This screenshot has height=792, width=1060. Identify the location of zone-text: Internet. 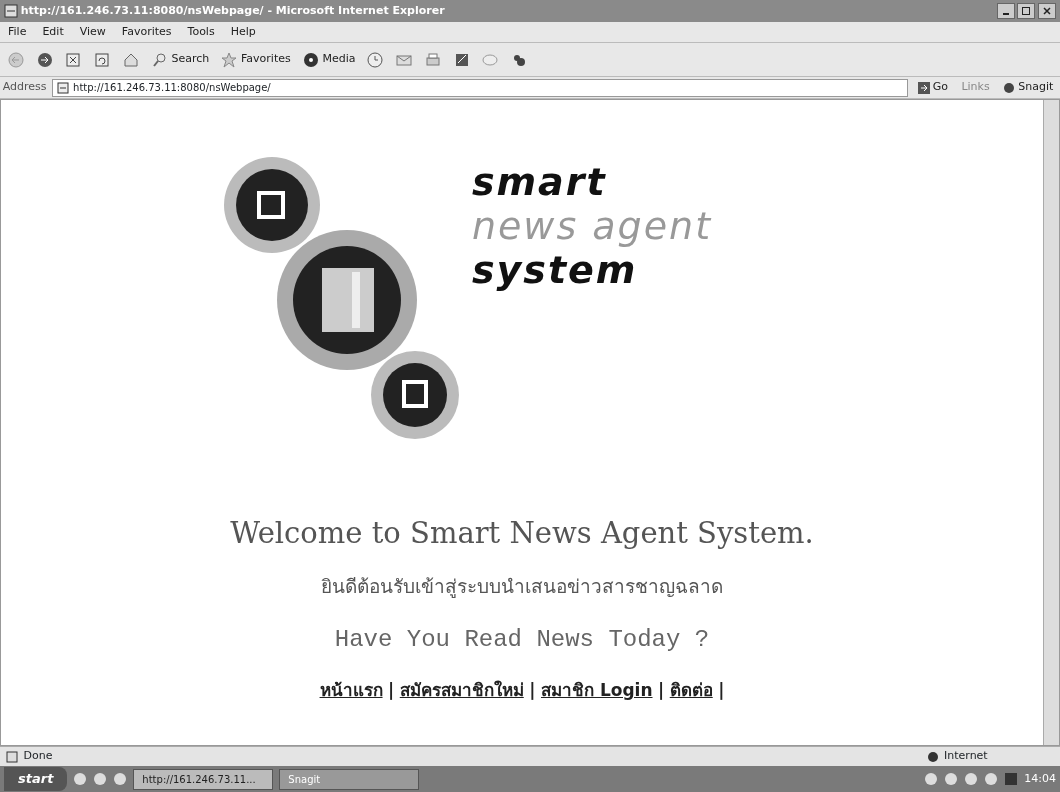
(966, 756).